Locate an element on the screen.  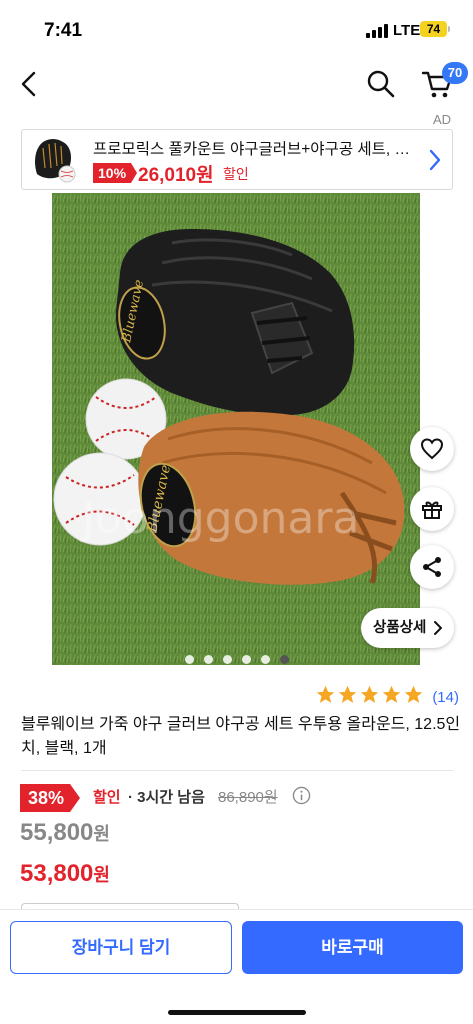
wishlist-button is located at coordinates (432, 449).